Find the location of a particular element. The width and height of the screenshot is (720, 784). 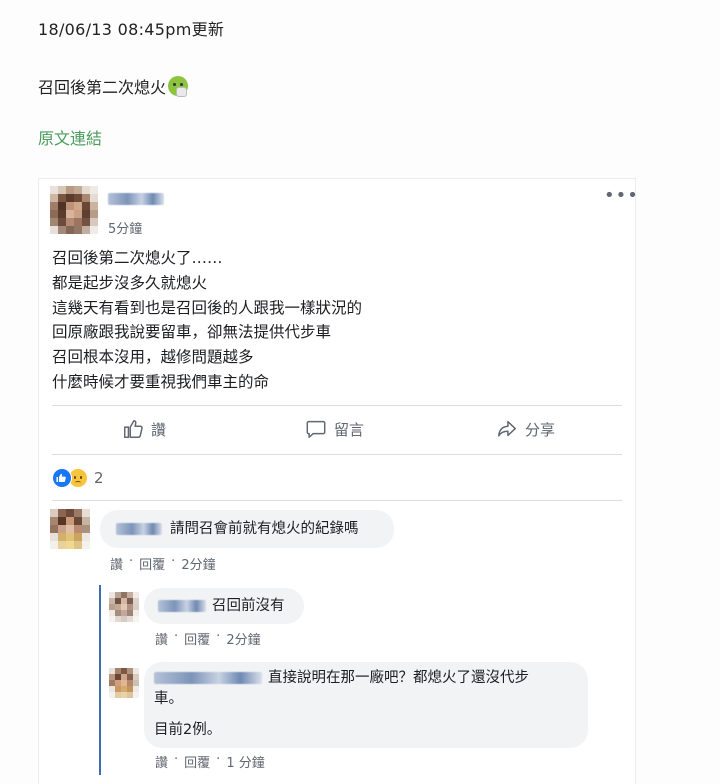

post-author-avatar is located at coordinates (74, 210).